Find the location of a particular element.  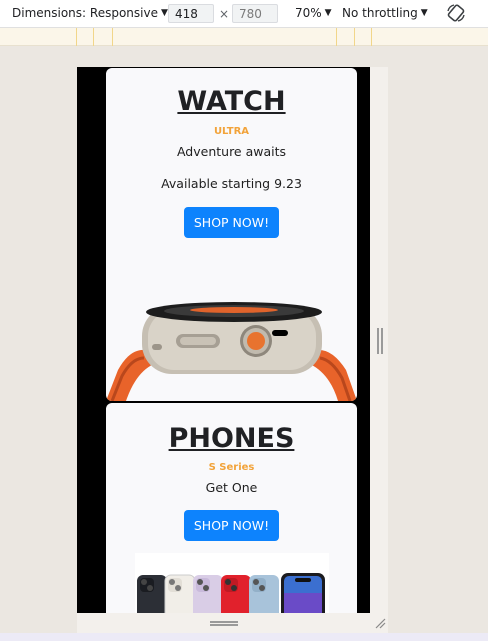

side-resize-handle is located at coordinates (380, 341).